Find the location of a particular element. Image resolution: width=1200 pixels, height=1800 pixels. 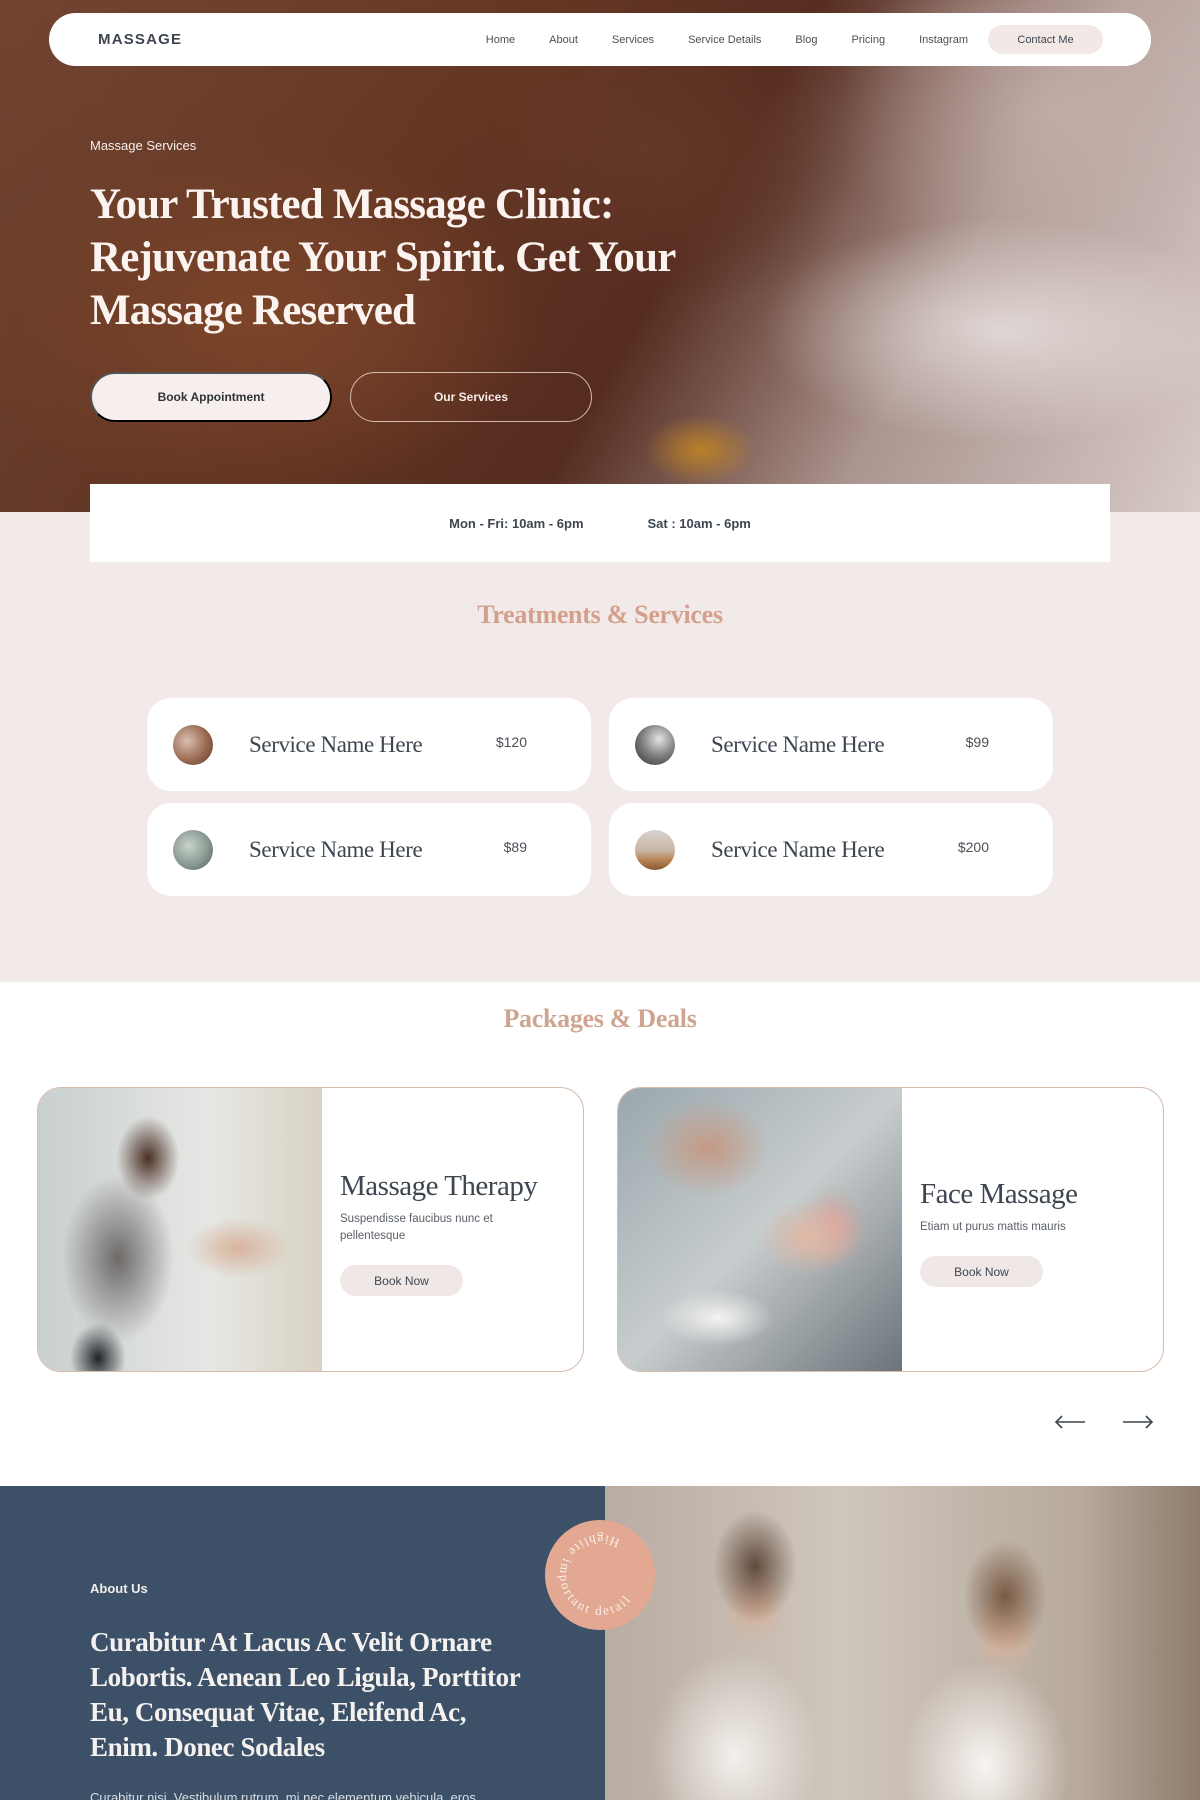

package-name: Face Massage is located at coordinates (999, 1194).